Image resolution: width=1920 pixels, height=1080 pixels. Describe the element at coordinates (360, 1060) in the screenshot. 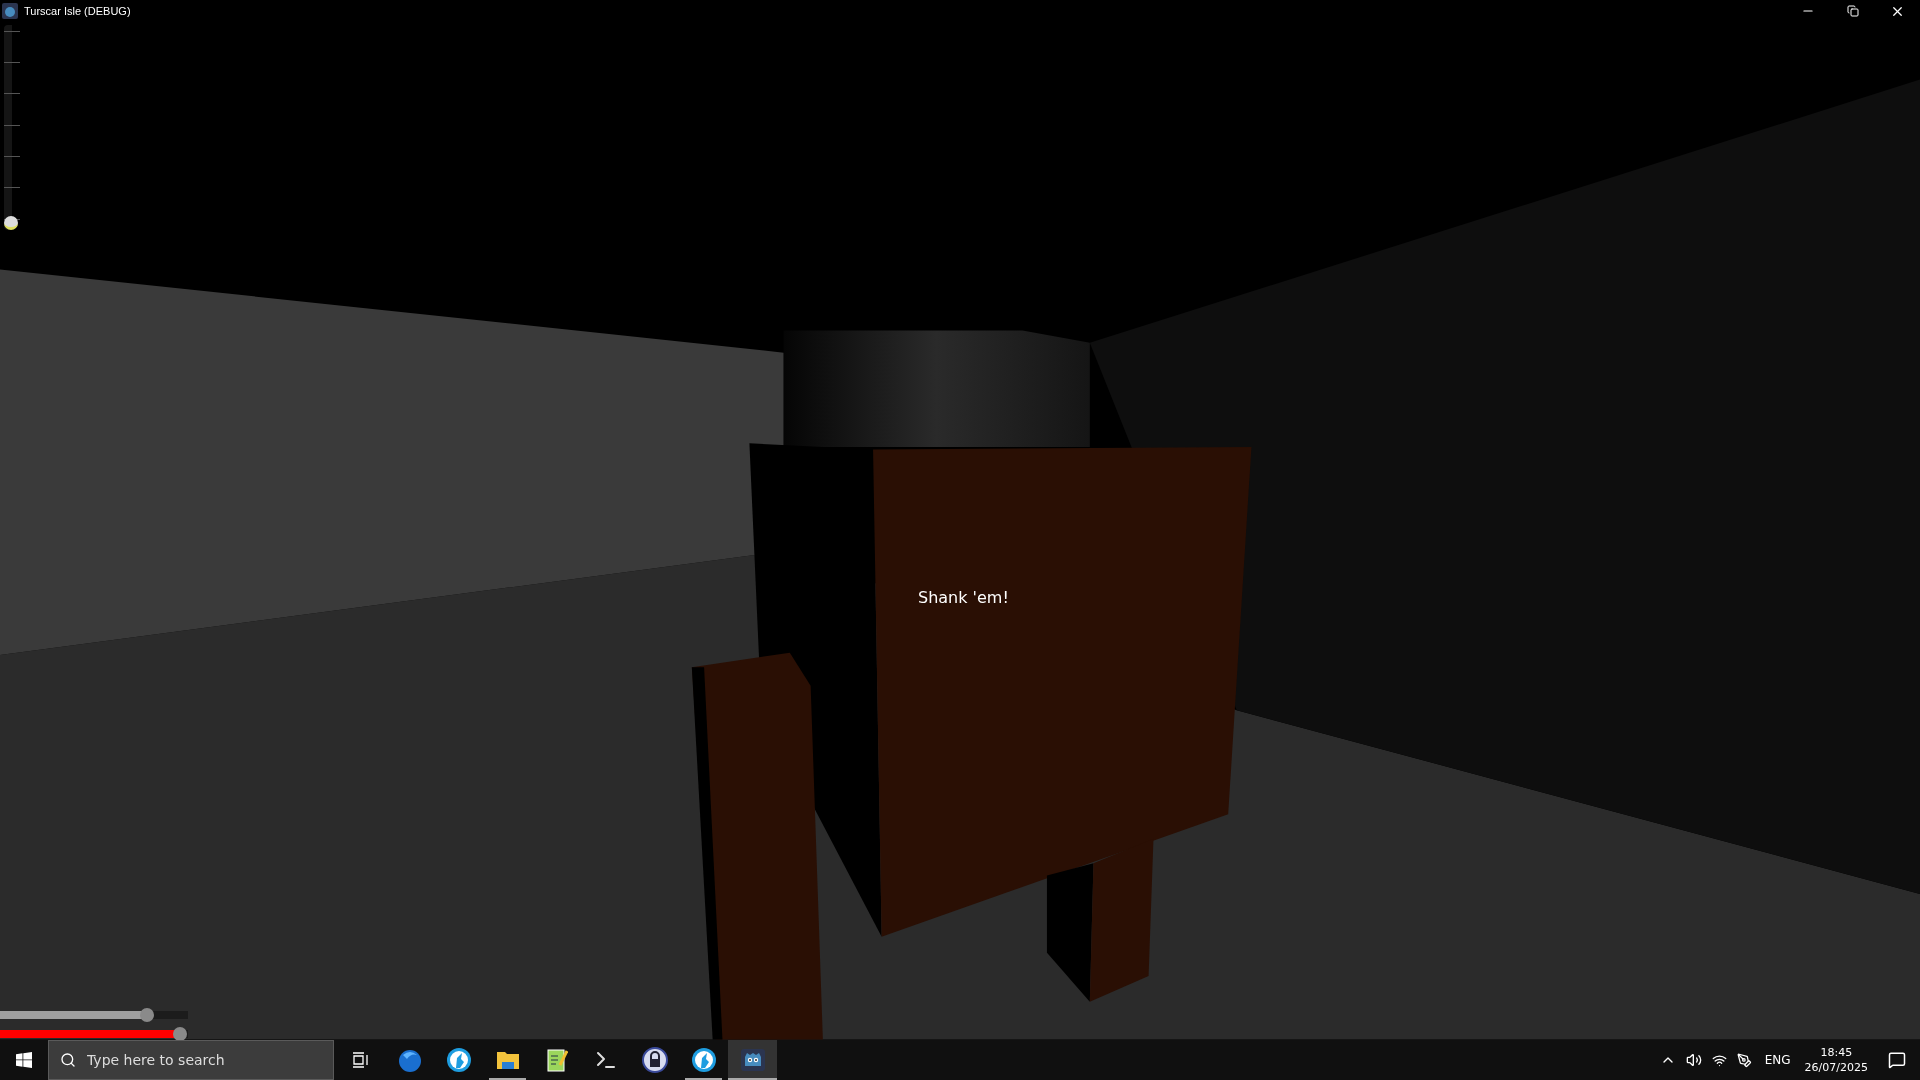

I see `task-view-icon` at that location.